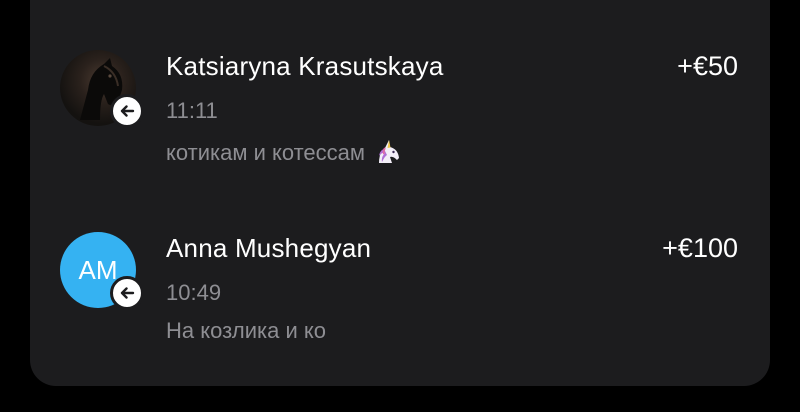 The image size is (800, 412). I want to click on sender-name: Katsiaryna Krasutskaya, so click(305, 66).